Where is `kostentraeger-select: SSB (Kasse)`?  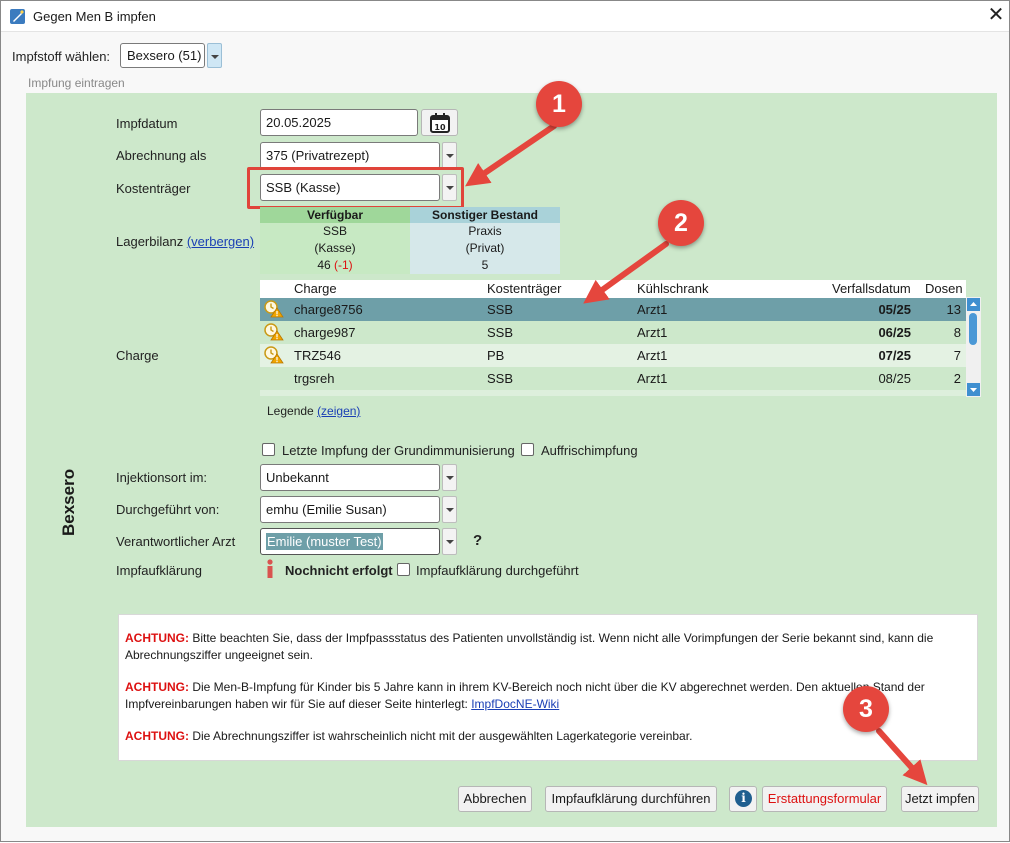
kostentraeger-select: SSB (Kasse) is located at coordinates (350, 187).